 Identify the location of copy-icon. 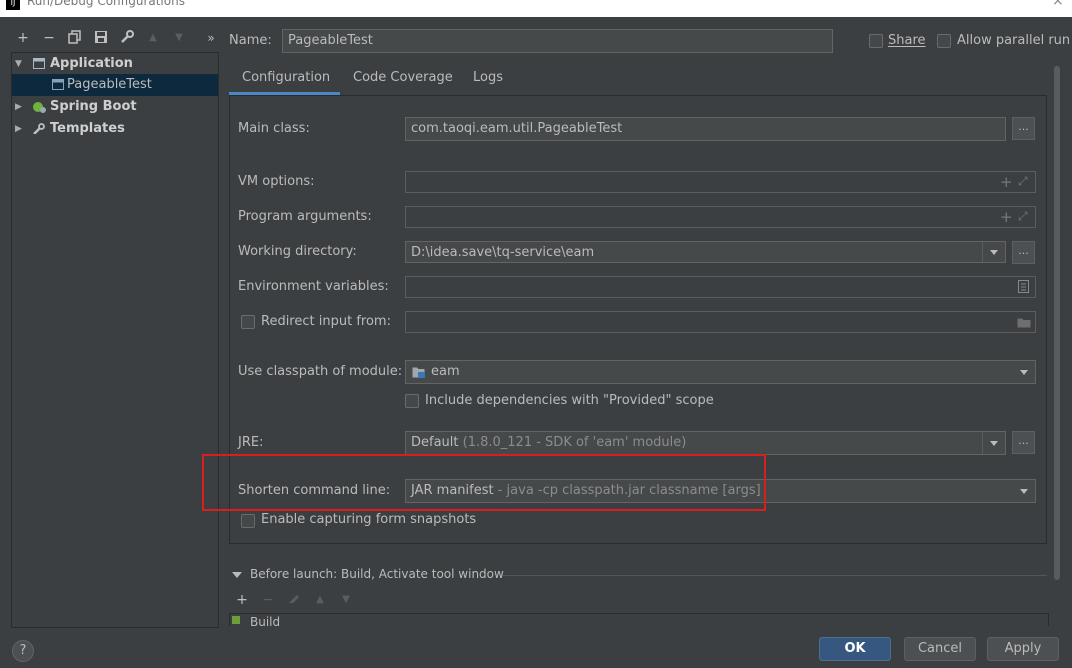
(74, 37).